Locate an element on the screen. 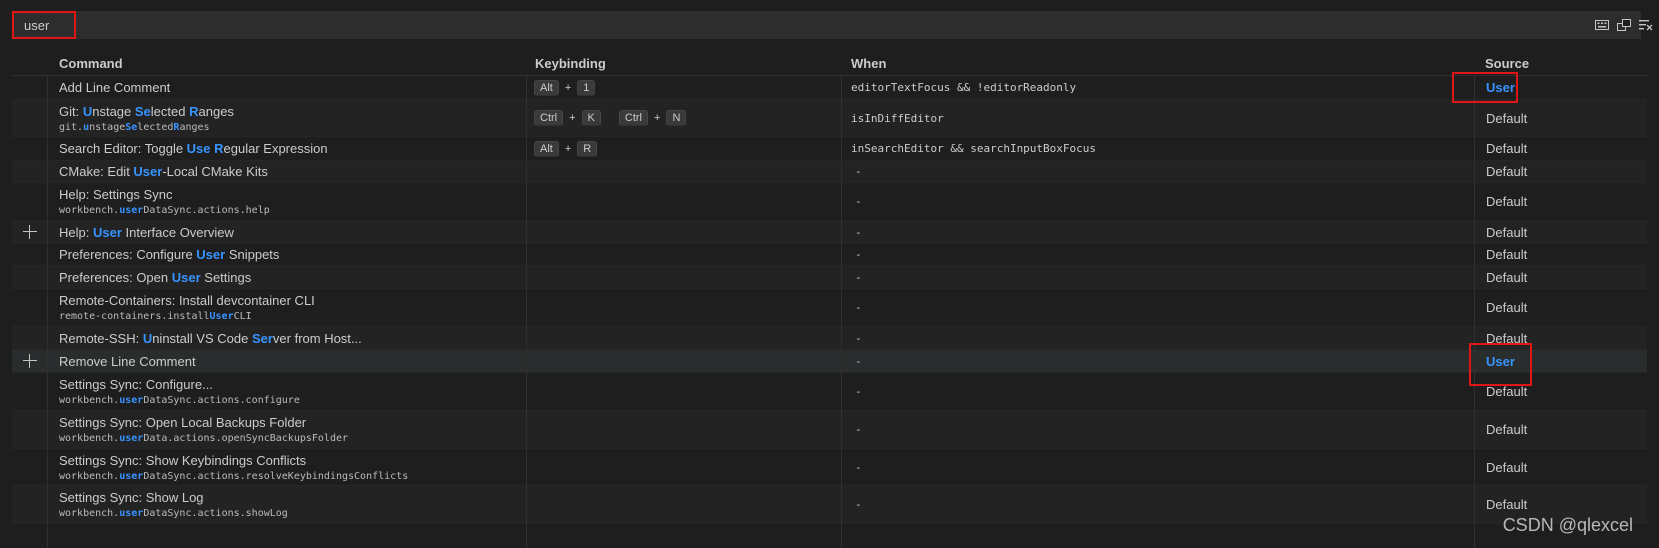 The width and height of the screenshot is (1659, 548). text-segment: CLI is located at coordinates (242, 316).